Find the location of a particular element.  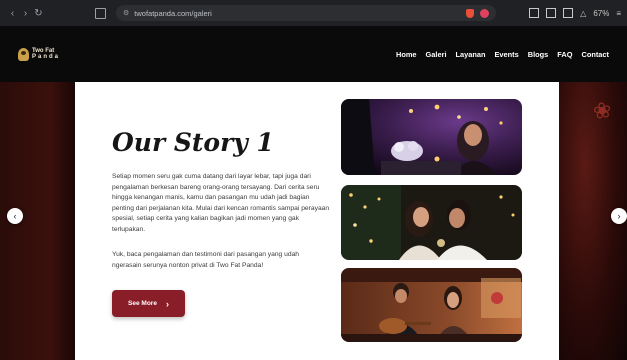

url-text: twofatpanda.com/galeri is located at coordinates (173, 13).